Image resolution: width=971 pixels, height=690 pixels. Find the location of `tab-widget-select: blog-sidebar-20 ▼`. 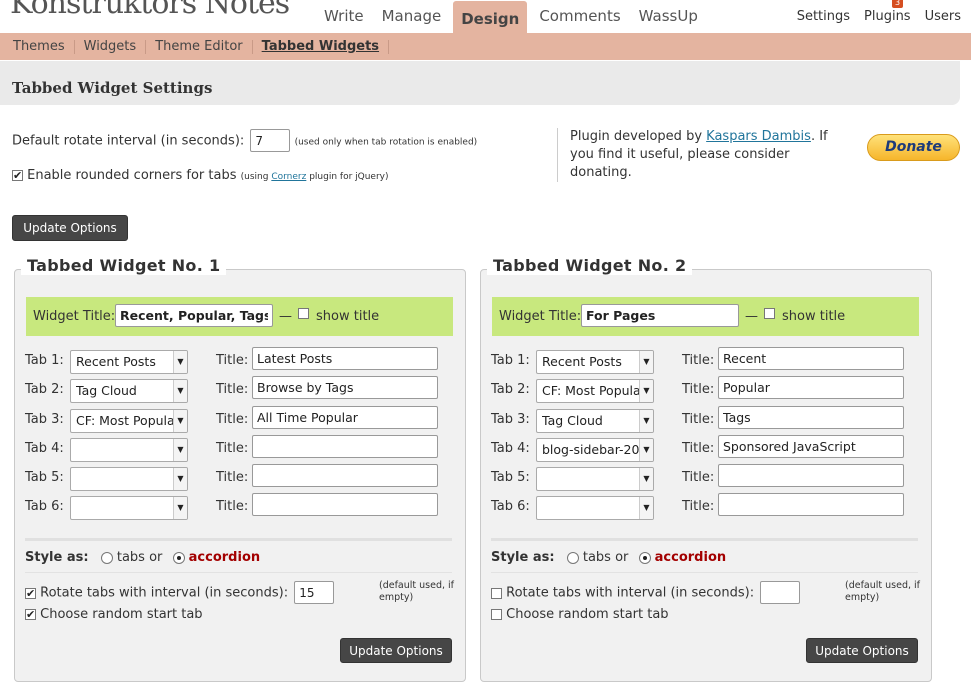

tab-widget-select: blog-sidebar-20 ▼ is located at coordinates (595, 450).